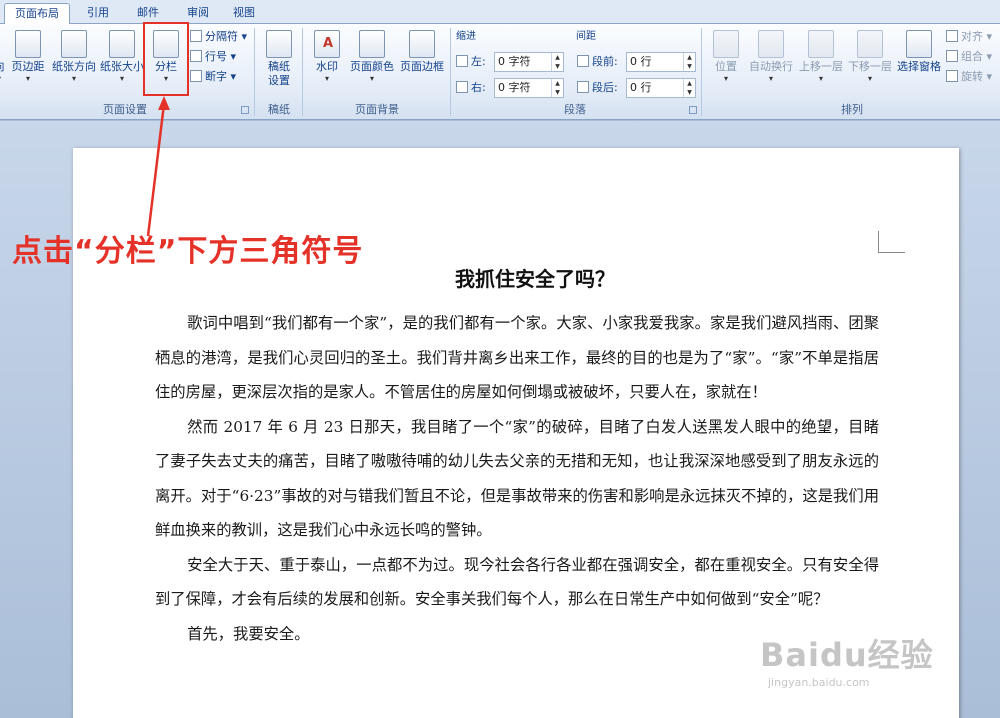  I want to click on spacing-before-row: 段前:, so click(597, 62).